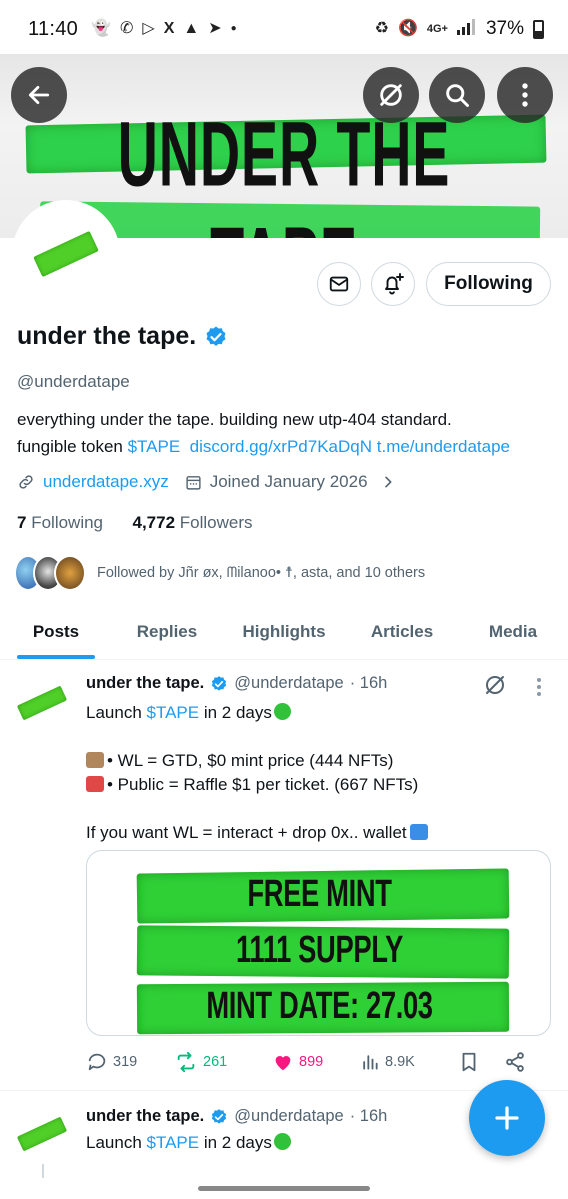 The width and height of the screenshot is (568, 1199). What do you see at coordinates (388, 482) in the screenshot?
I see `chevron-right-icon` at bounding box center [388, 482].